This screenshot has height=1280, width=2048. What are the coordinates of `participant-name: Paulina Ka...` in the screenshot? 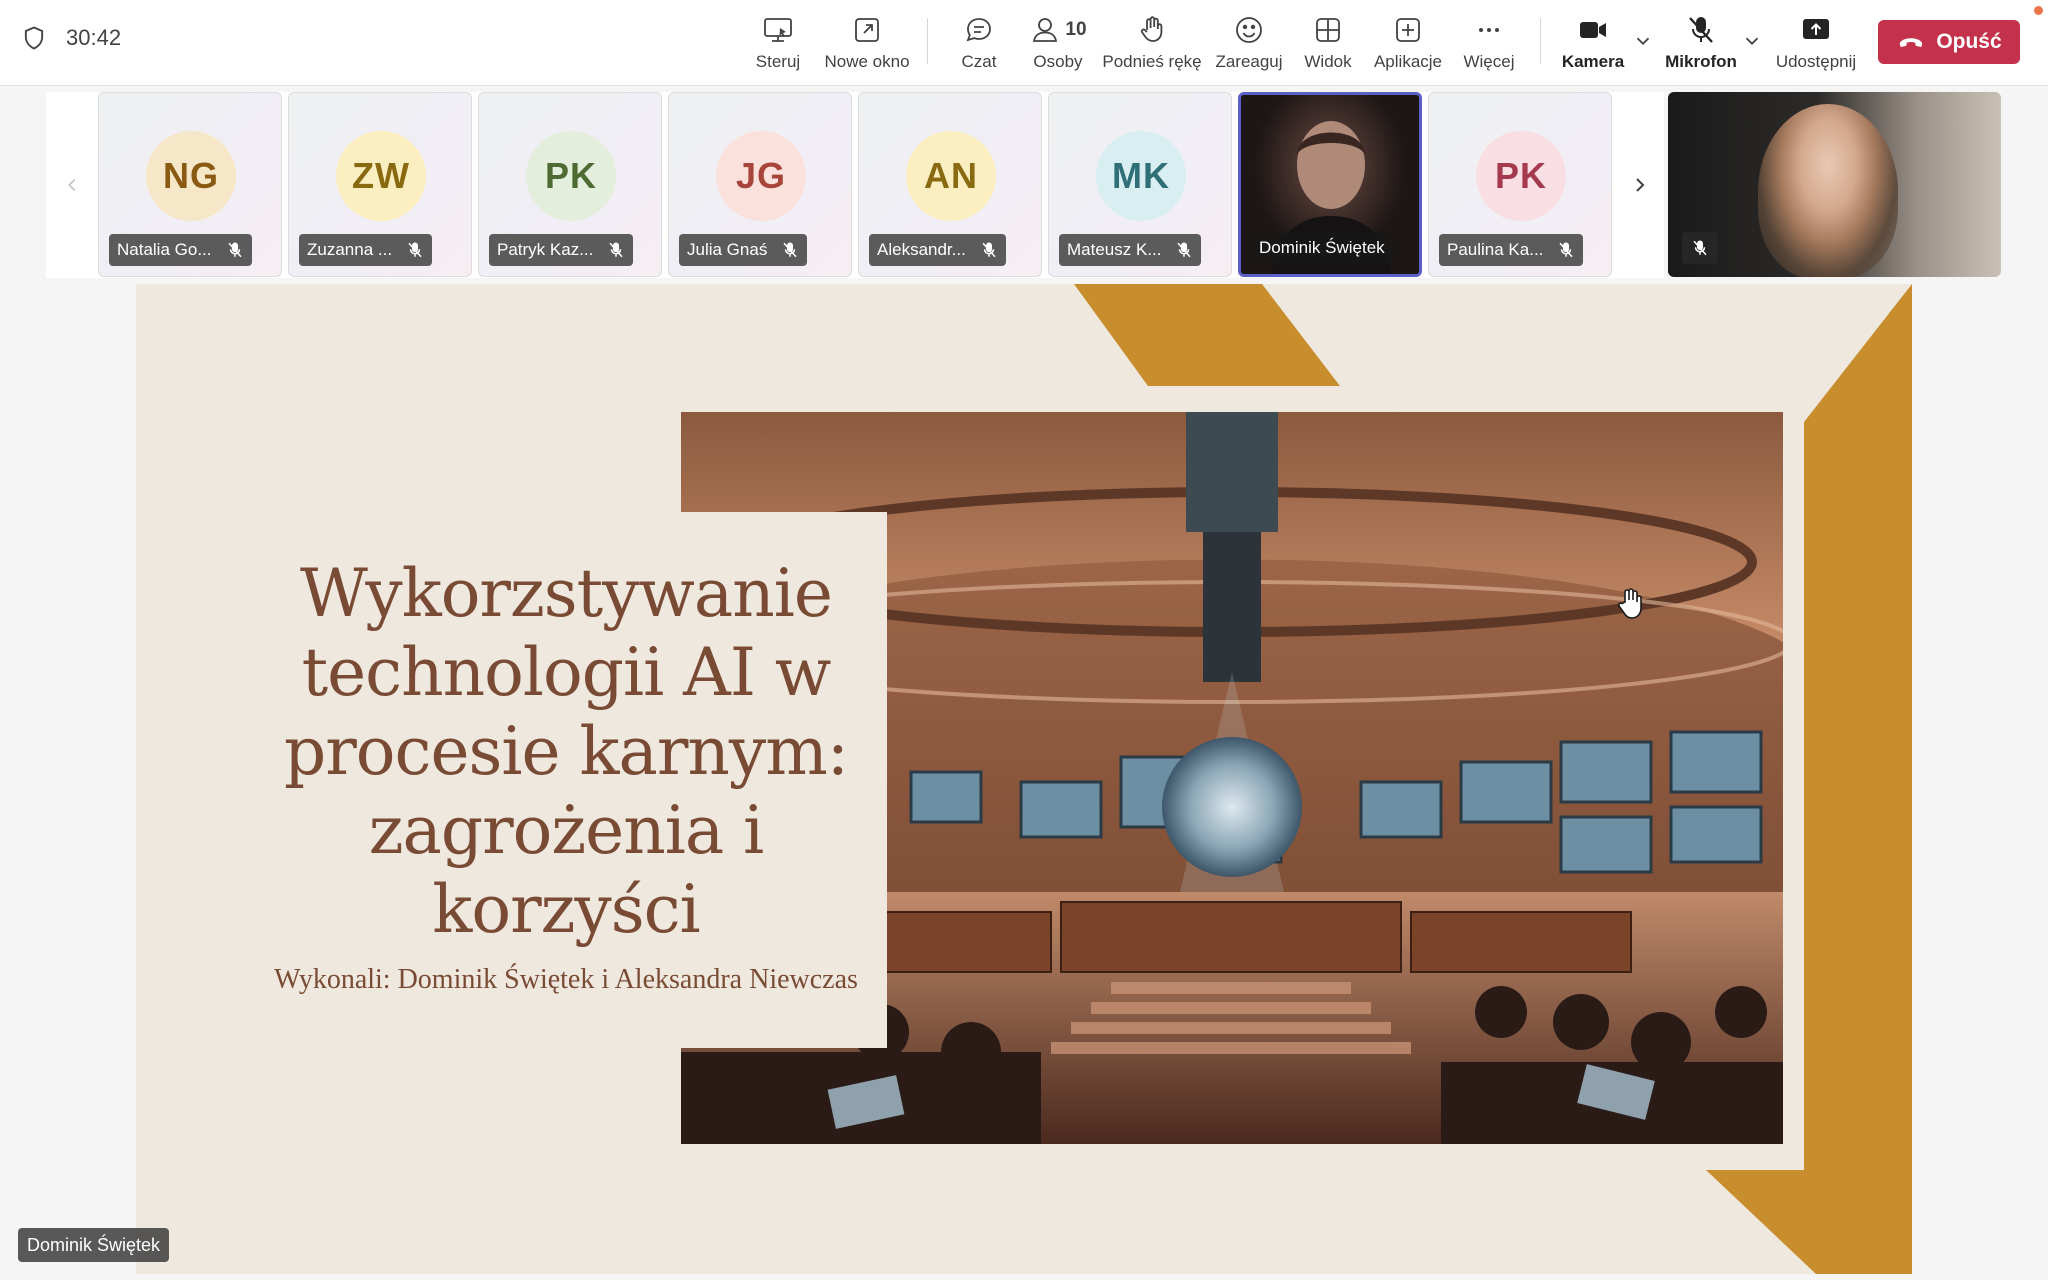 It's located at (1495, 249).